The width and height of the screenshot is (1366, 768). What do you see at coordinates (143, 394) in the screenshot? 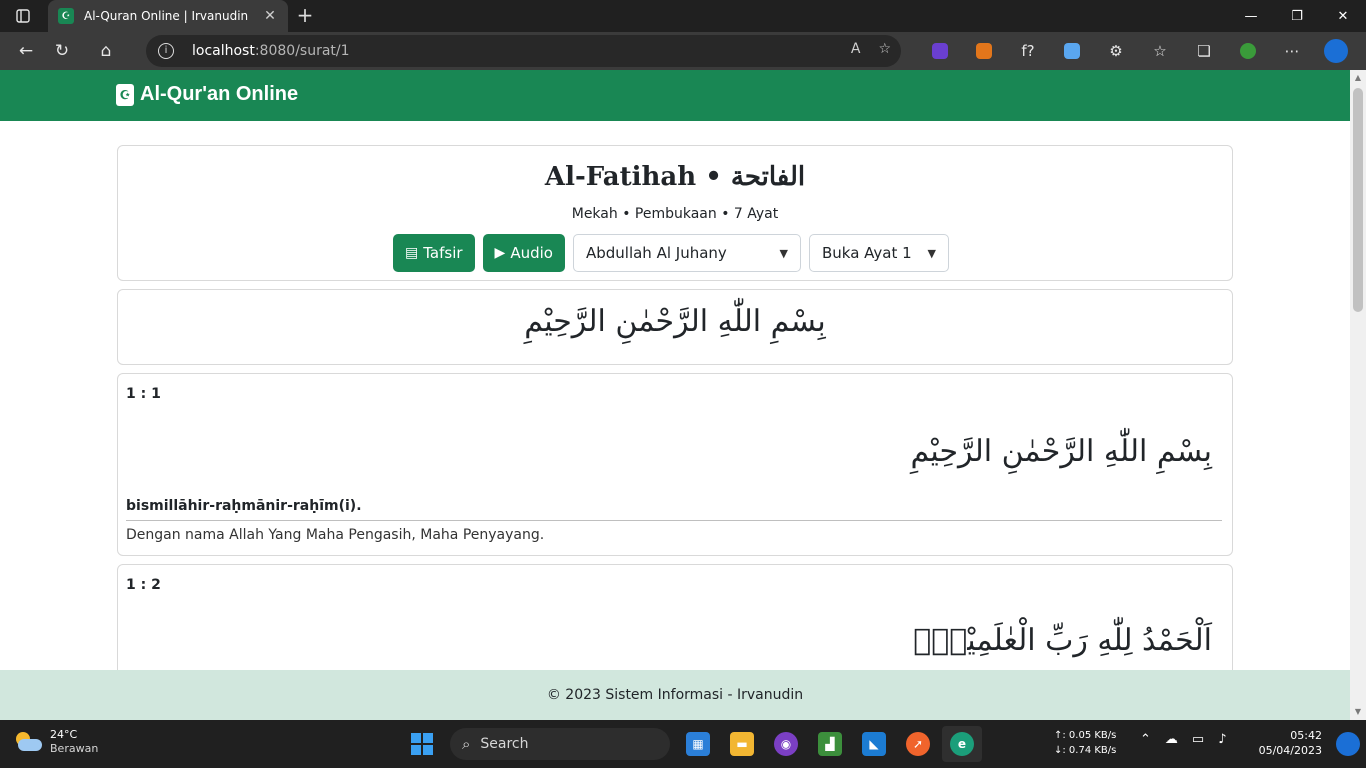
I see `ayat-number: 1` at bounding box center [143, 394].